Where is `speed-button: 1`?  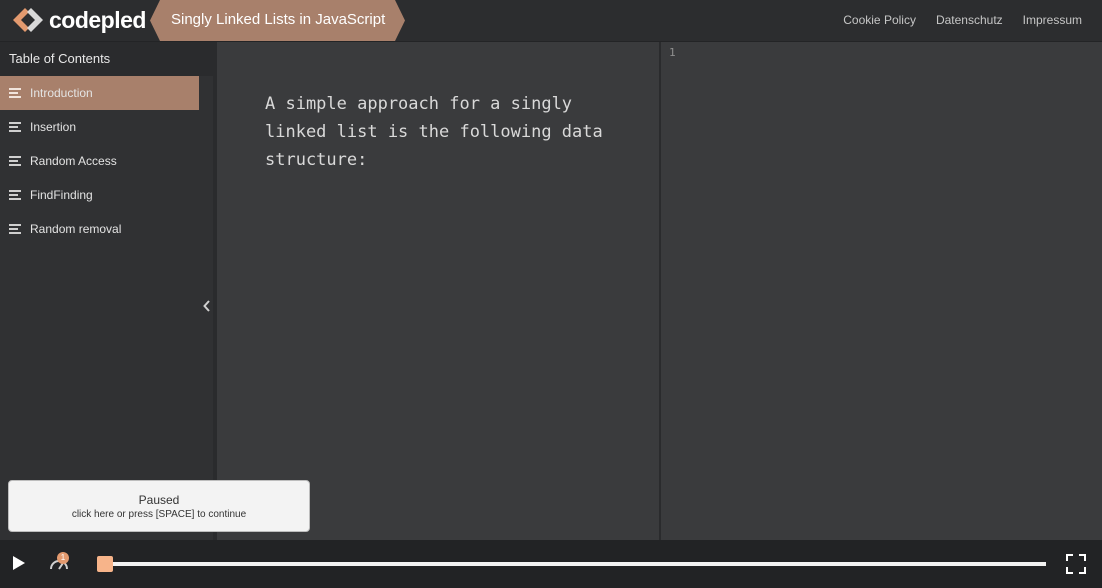
speed-button: 1 is located at coordinates (59, 562).